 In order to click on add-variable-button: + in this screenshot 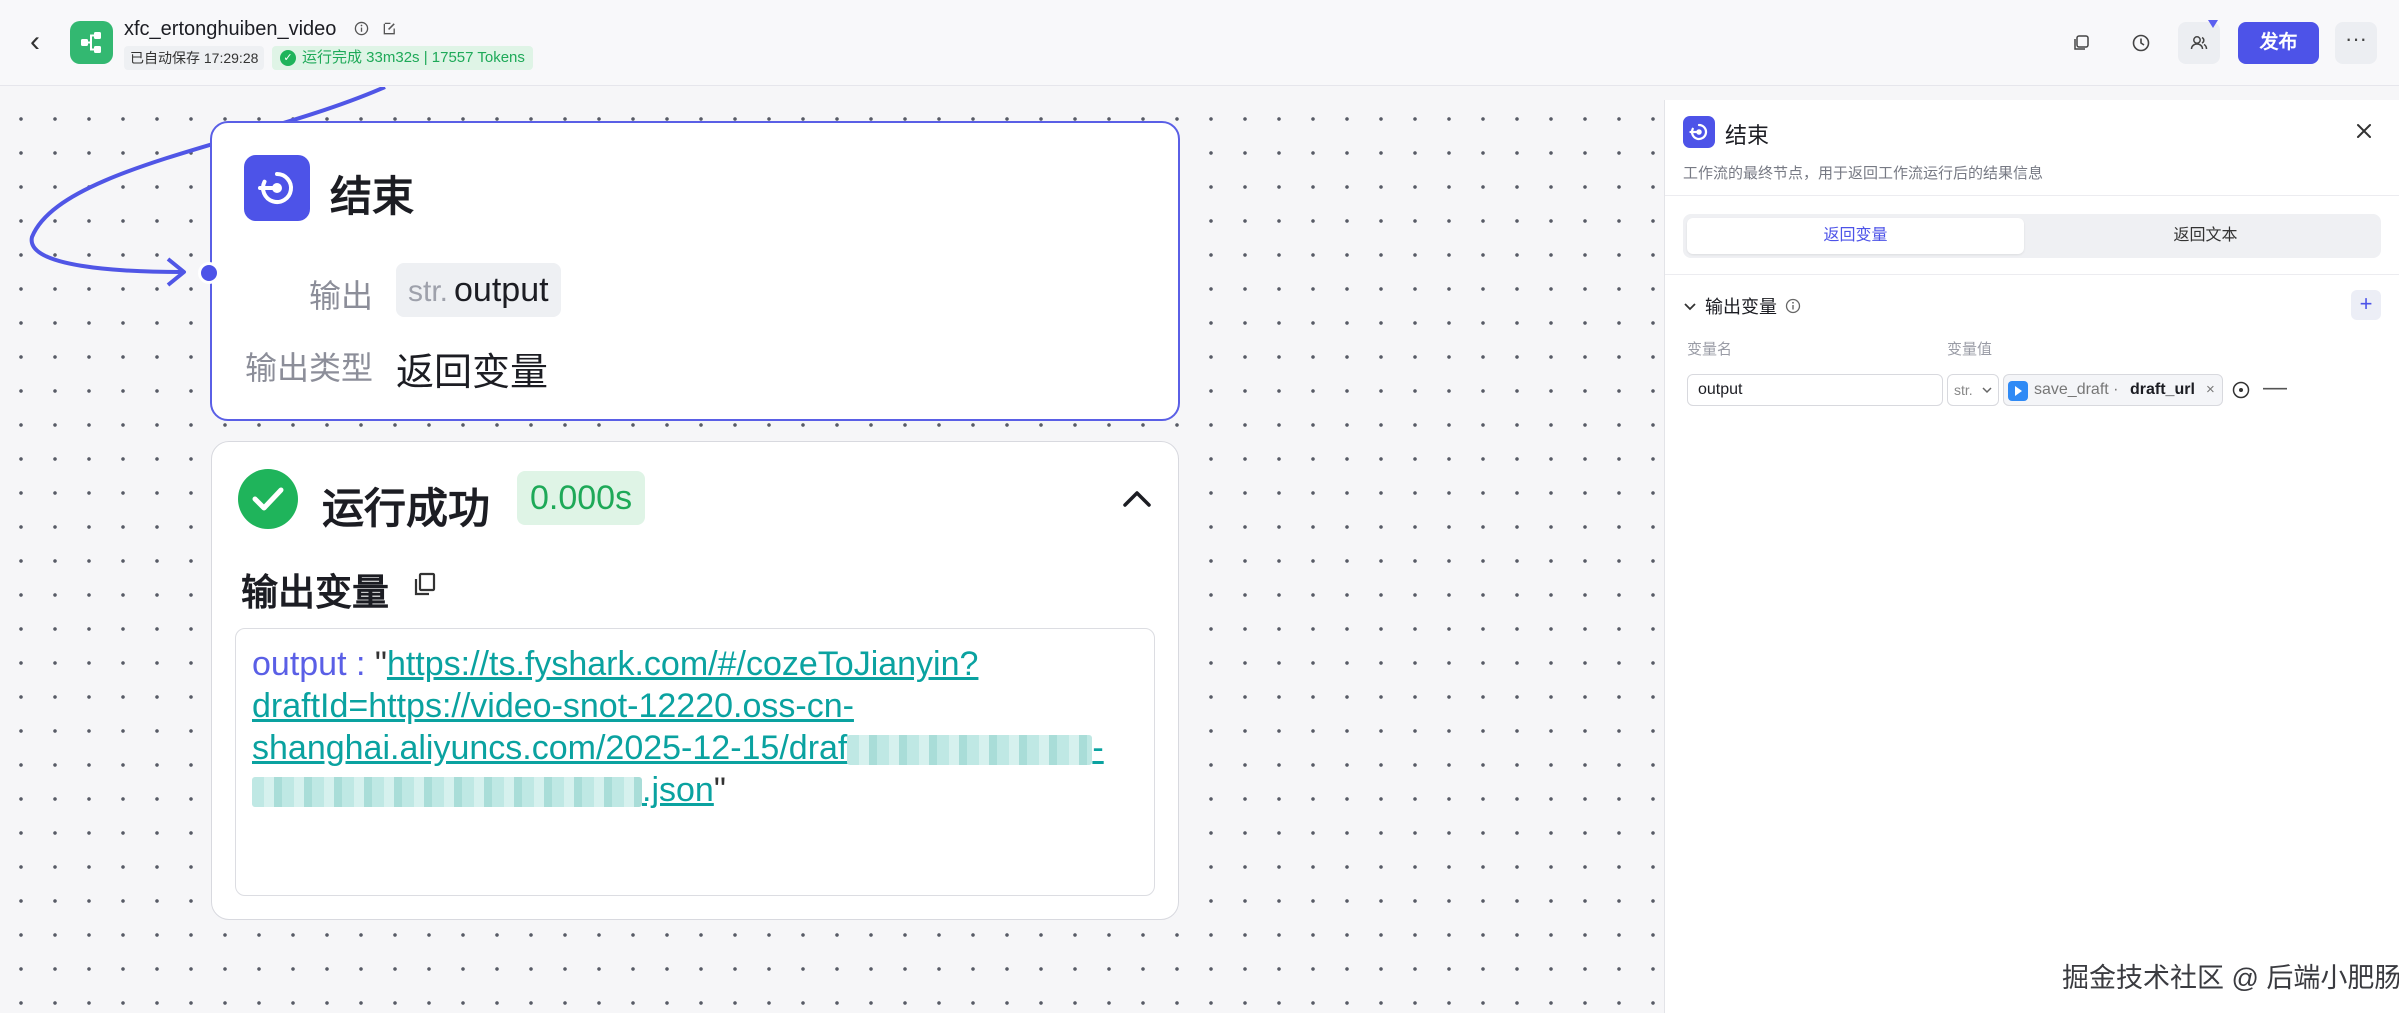, I will do `click(2366, 305)`.